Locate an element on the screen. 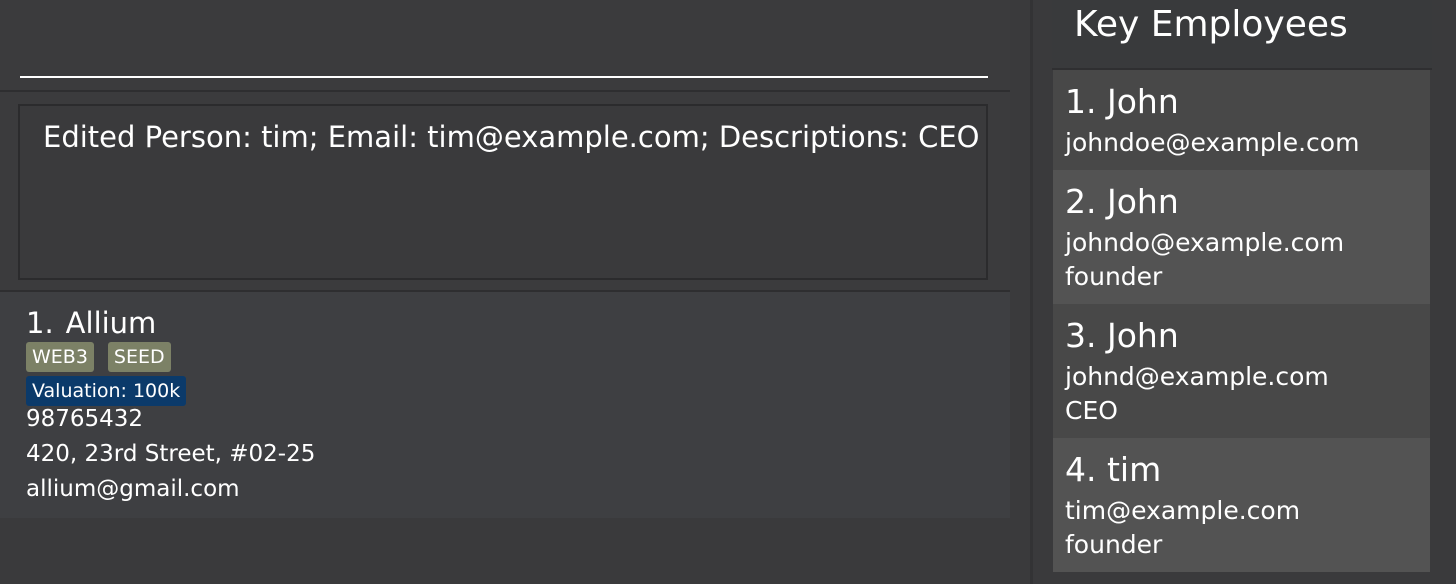 This screenshot has width=1456, height=584. employee-email: tim@example.com is located at coordinates (1183, 510).